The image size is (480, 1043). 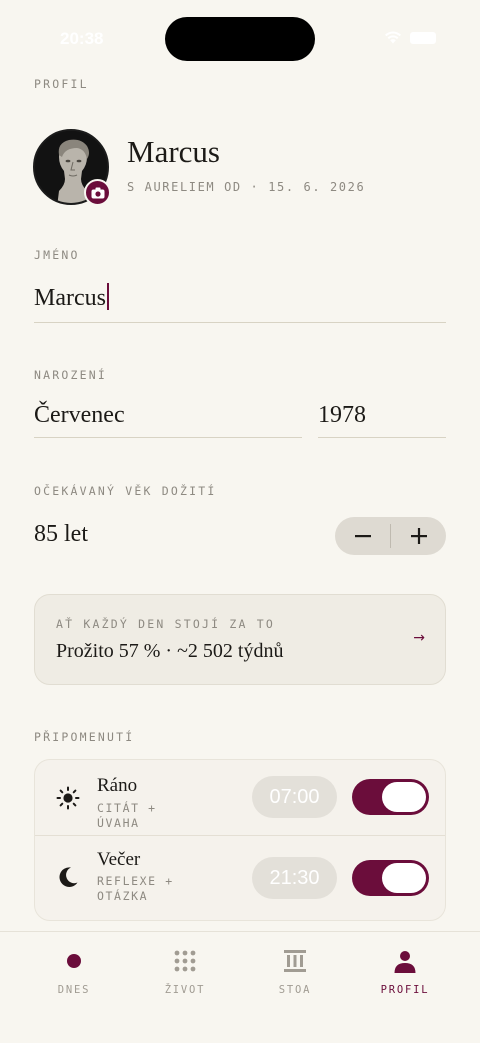 What do you see at coordinates (119, 859) in the screenshot?
I see `reminder-title: Večer` at bounding box center [119, 859].